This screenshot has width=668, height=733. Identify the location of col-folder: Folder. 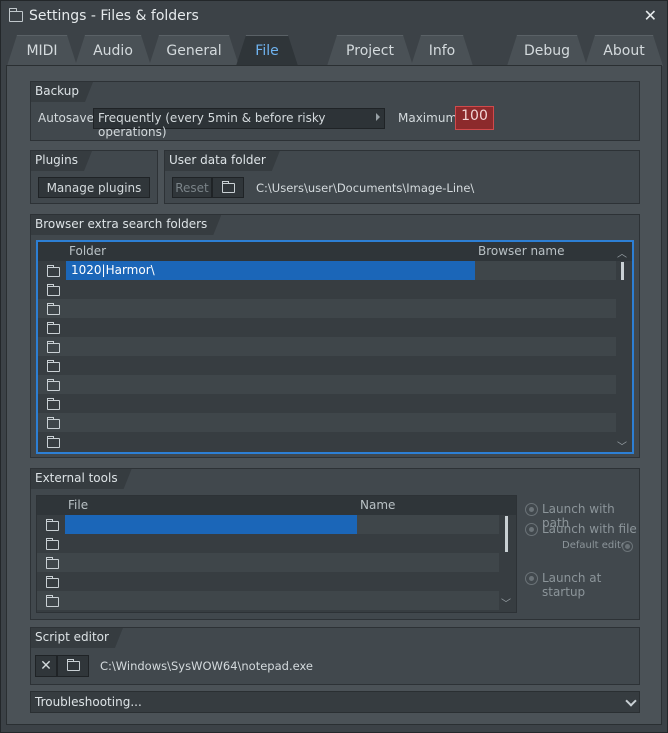
(88, 251).